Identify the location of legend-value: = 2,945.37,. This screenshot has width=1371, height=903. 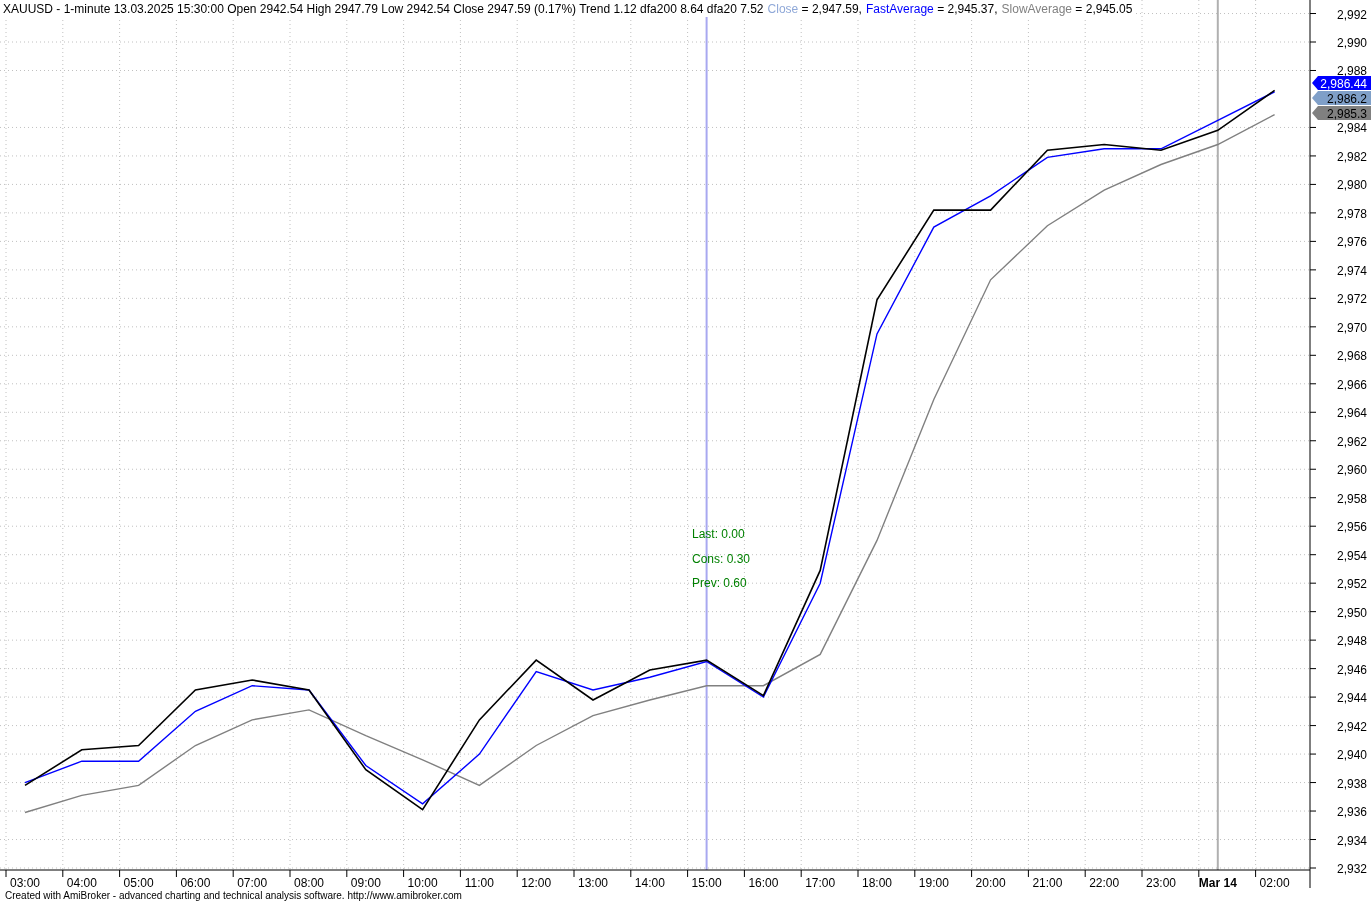
(967, 8).